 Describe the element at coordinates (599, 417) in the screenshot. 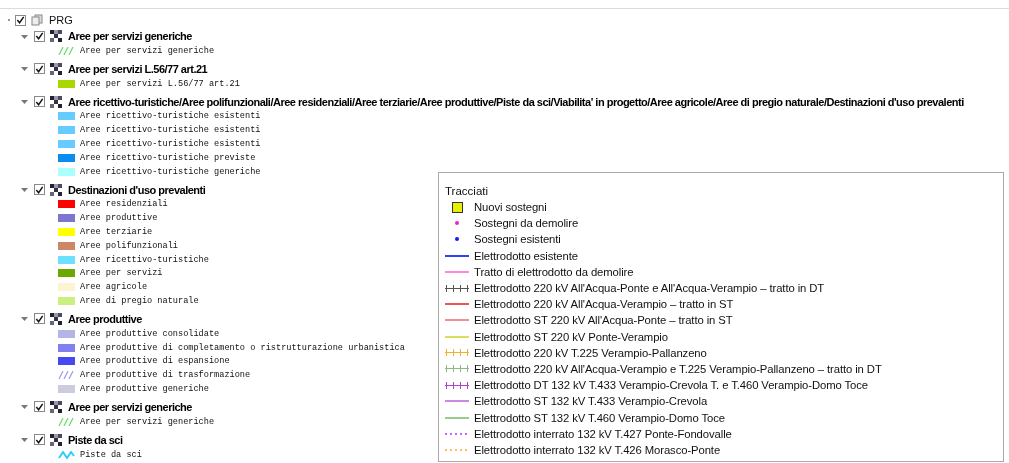

I see `legend-entry-label: Elettrodotto ST 132 kV T.460 Verampio-Domo Toce` at that location.